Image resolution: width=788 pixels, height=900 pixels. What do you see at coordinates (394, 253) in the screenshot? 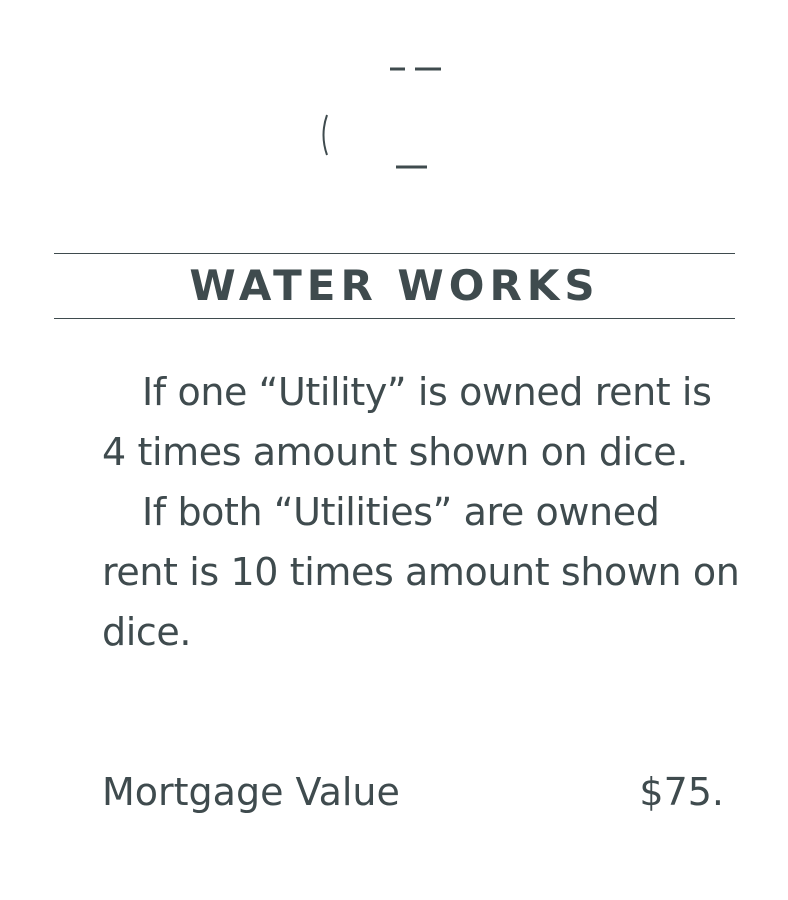
I see `title-top-rule` at bounding box center [394, 253].